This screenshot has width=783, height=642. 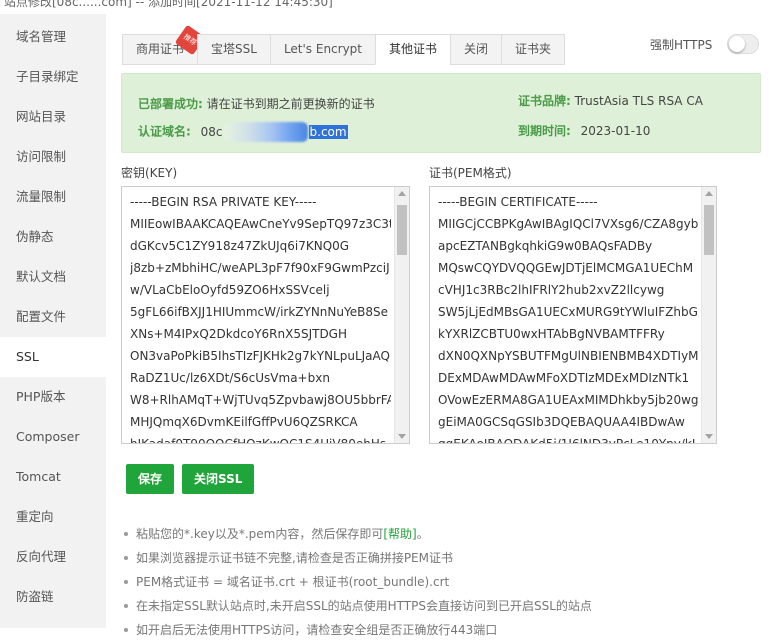 I want to click on domain-suffix: b.com, so click(x=328, y=131).